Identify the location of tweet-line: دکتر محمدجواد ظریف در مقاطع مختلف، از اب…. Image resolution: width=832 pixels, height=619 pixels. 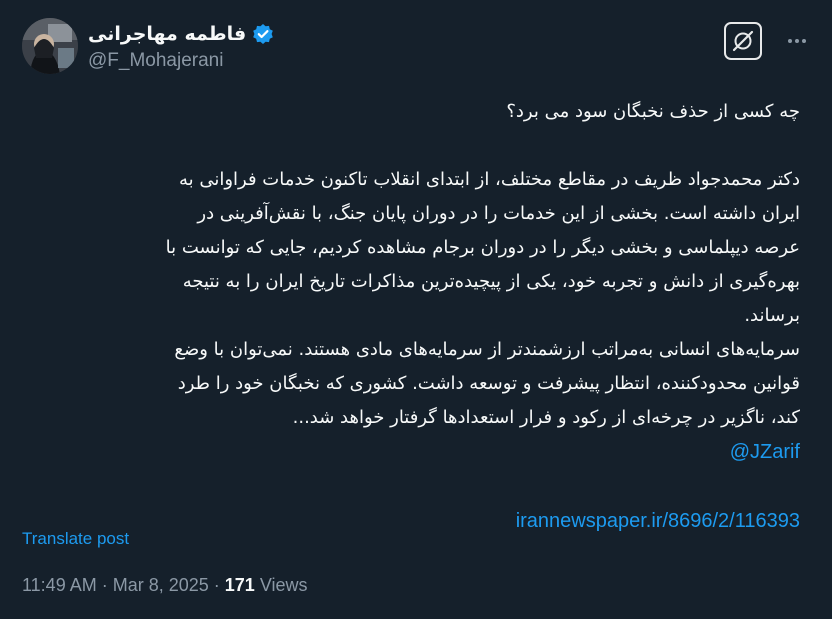
(489, 179).